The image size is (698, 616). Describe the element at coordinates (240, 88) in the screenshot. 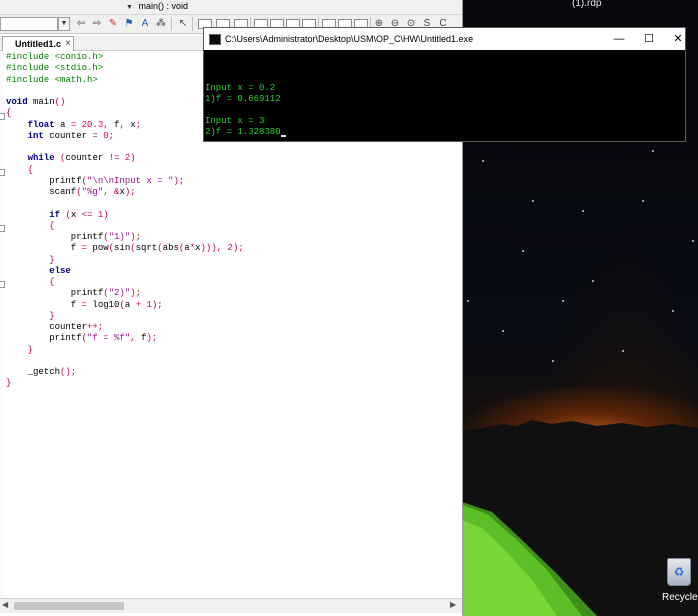

I see `console-line: Input x = 0.2` at that location.